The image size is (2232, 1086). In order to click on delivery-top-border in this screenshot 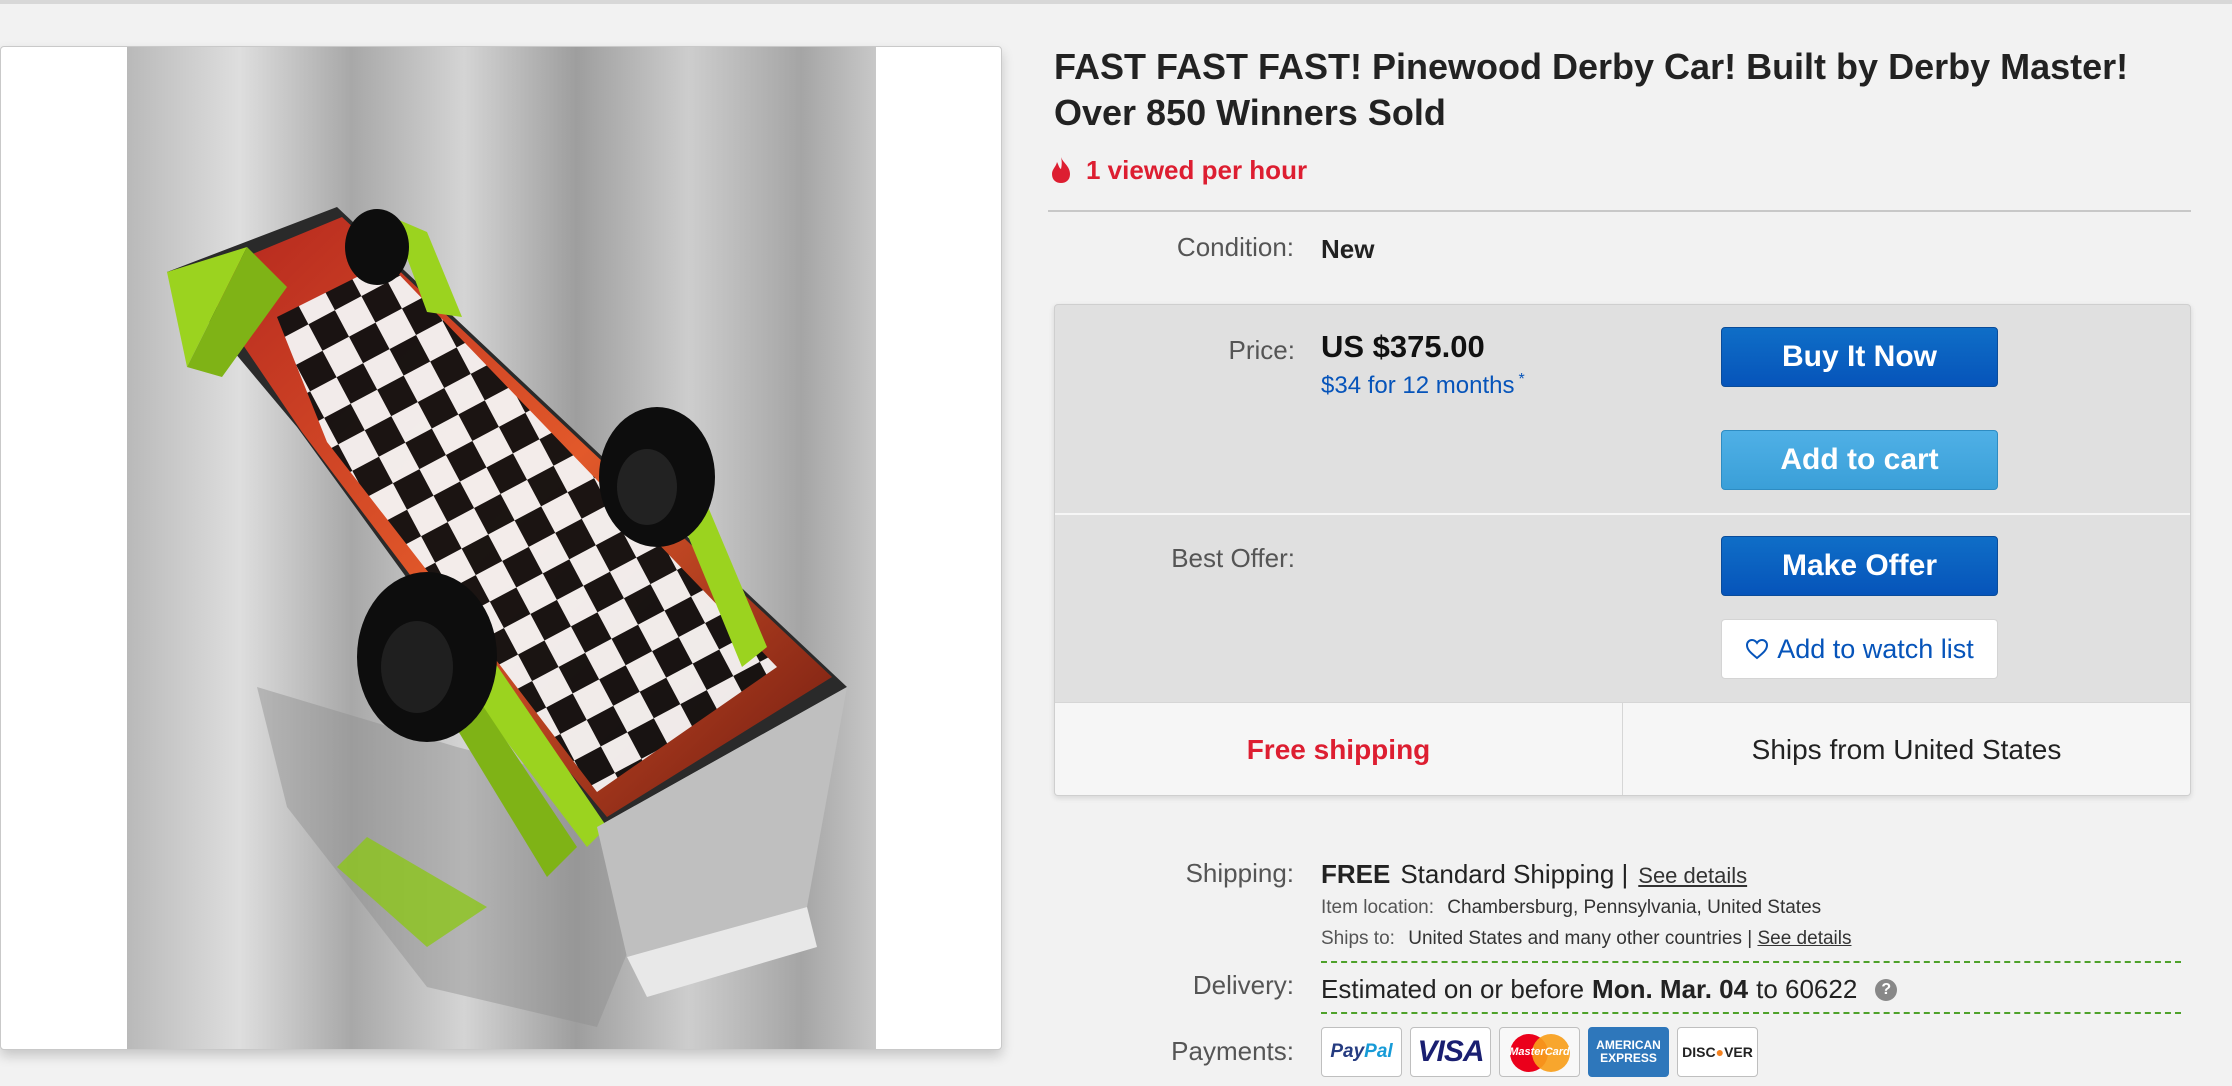, I will do `click(1751, 962)`.